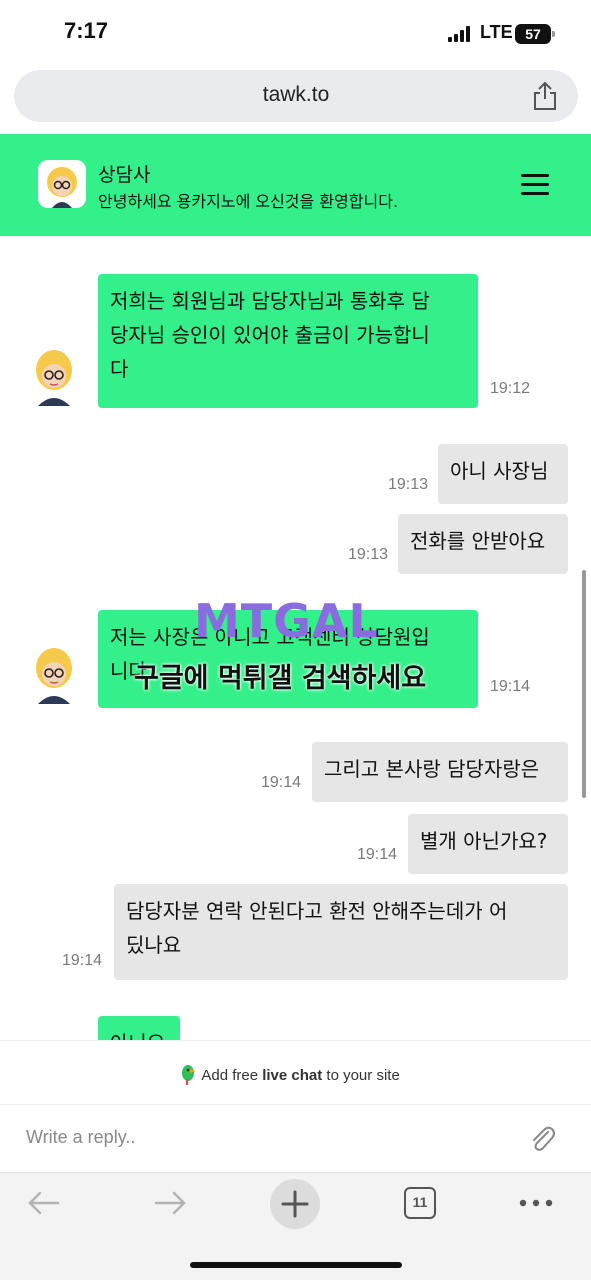 The width and height of the screenshot is (591, 1280). What do you see at coordinates (545, 96) in the screenshot?
I see `share-icon` at bounding box center [545, 96].